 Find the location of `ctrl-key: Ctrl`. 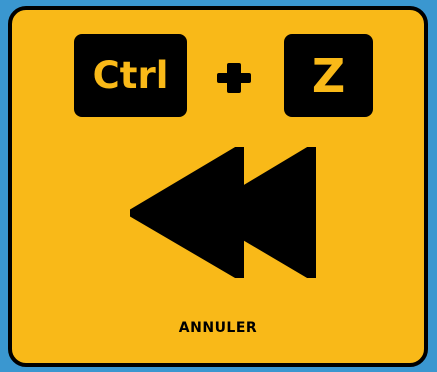

ctrl-key: Ctrl is located at coordinates (130, 75).